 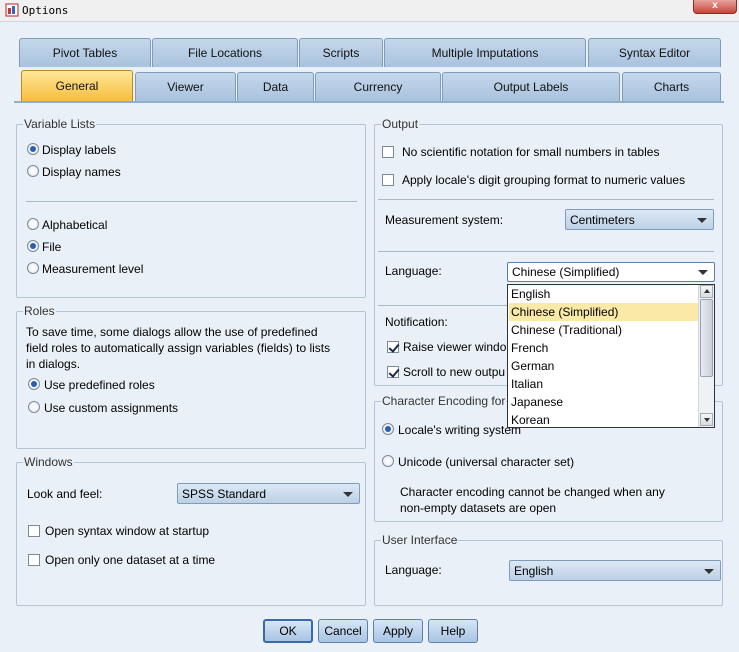 What do you see at coordinates (444, 401) in the screenshot?
I see `character-encoding-title: Character Encoding for` at bounding box center [444, 401].